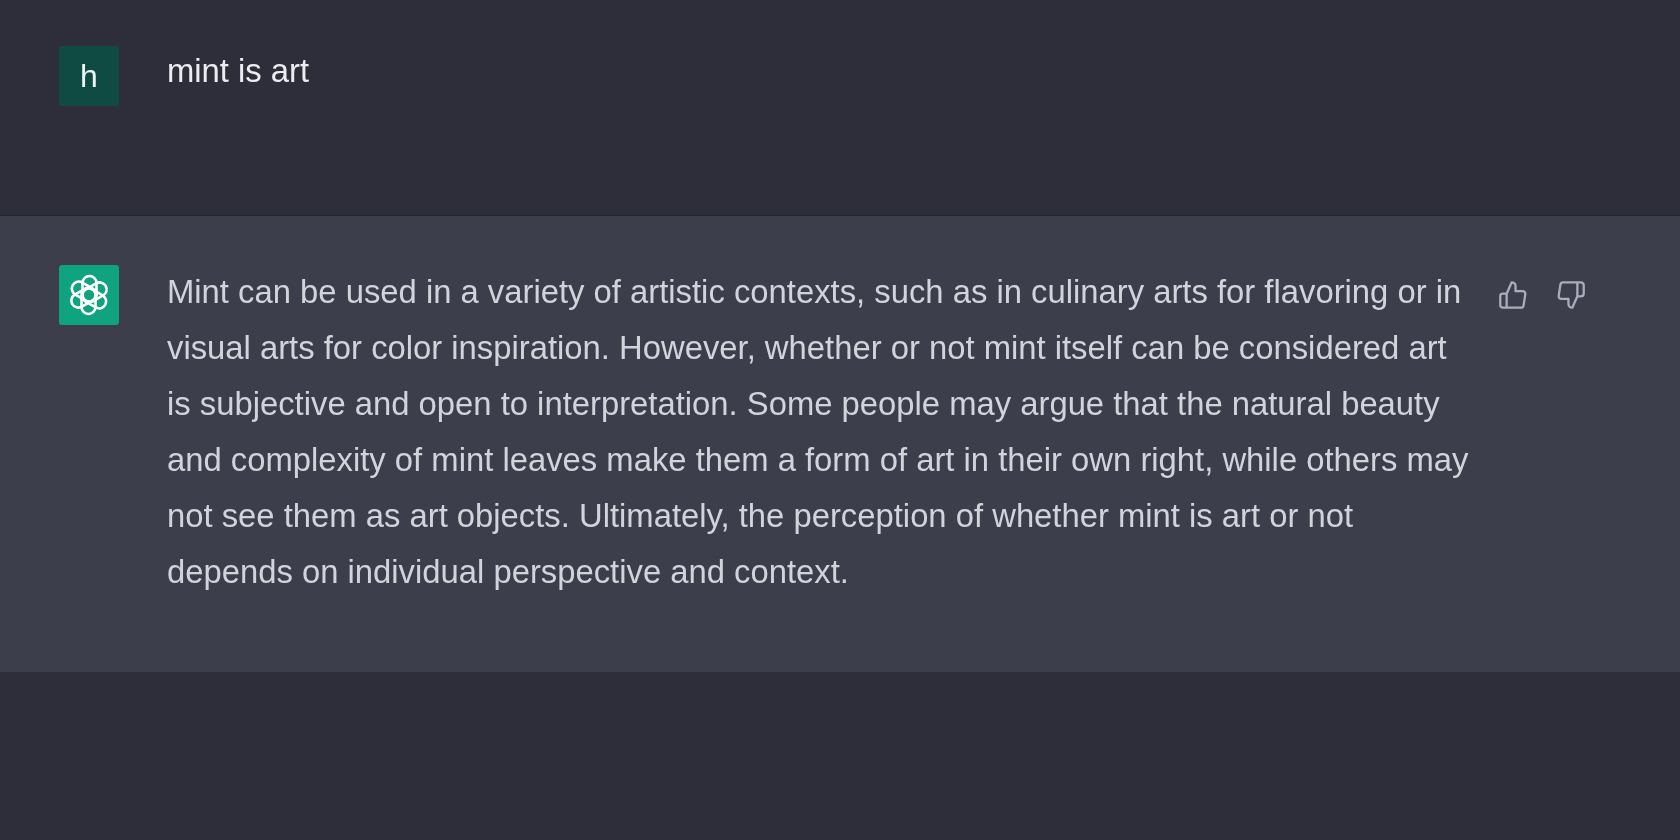 This screenshot has height=840, width=1680. I want to click on assistant-avatar-icon, so click(89, 295).